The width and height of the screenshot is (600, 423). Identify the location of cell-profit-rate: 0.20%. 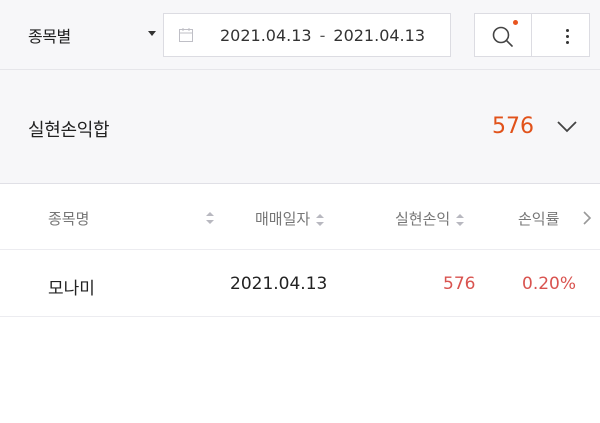
(549, 284).